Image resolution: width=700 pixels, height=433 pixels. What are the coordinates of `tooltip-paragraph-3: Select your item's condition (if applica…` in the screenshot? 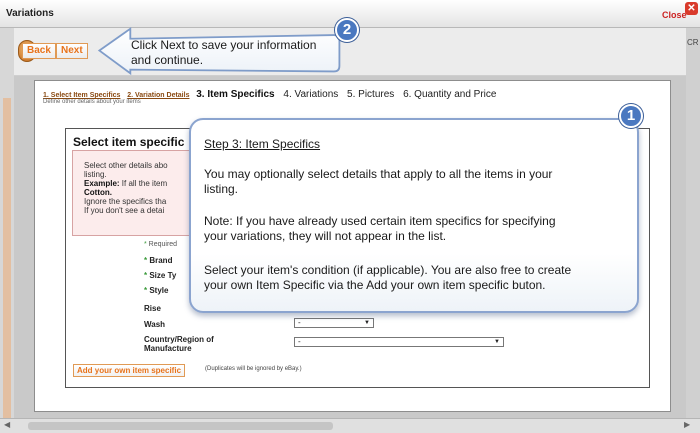 It's located at (414, 278).